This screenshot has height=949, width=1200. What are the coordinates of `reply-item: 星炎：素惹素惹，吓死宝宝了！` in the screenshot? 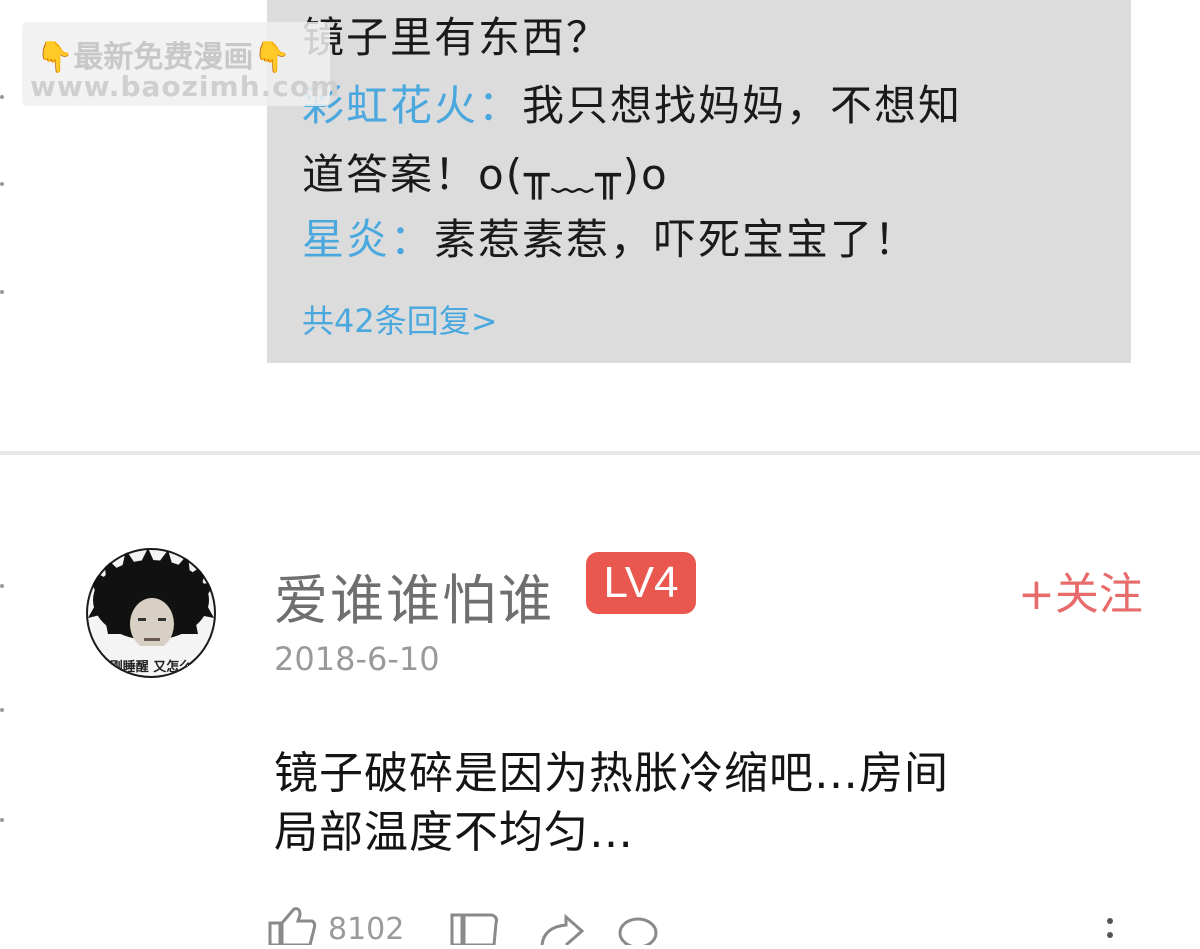 It's located at (610, 240).